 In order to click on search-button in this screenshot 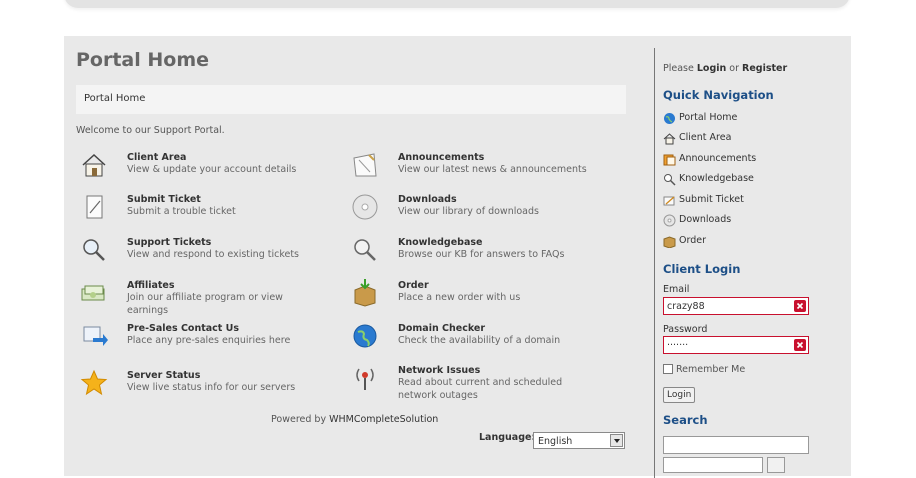, I will do `click(776, 465)`.